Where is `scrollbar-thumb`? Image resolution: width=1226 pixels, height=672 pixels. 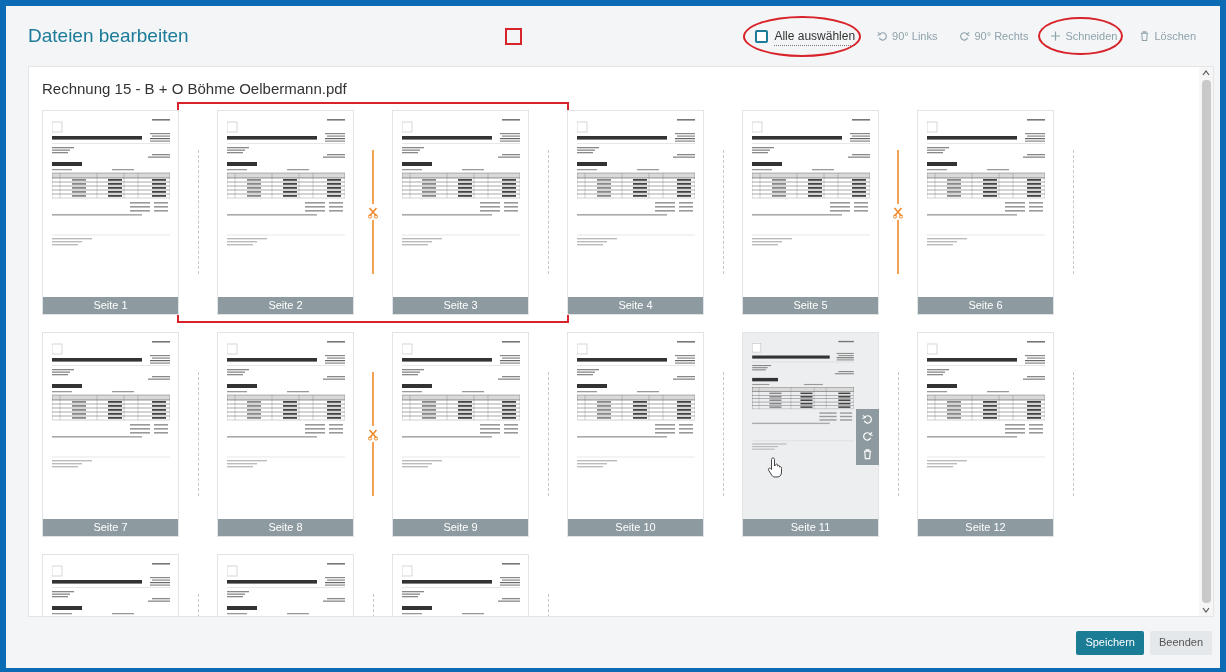
scrollbar-thumb is located at coordinates (1206, 341).